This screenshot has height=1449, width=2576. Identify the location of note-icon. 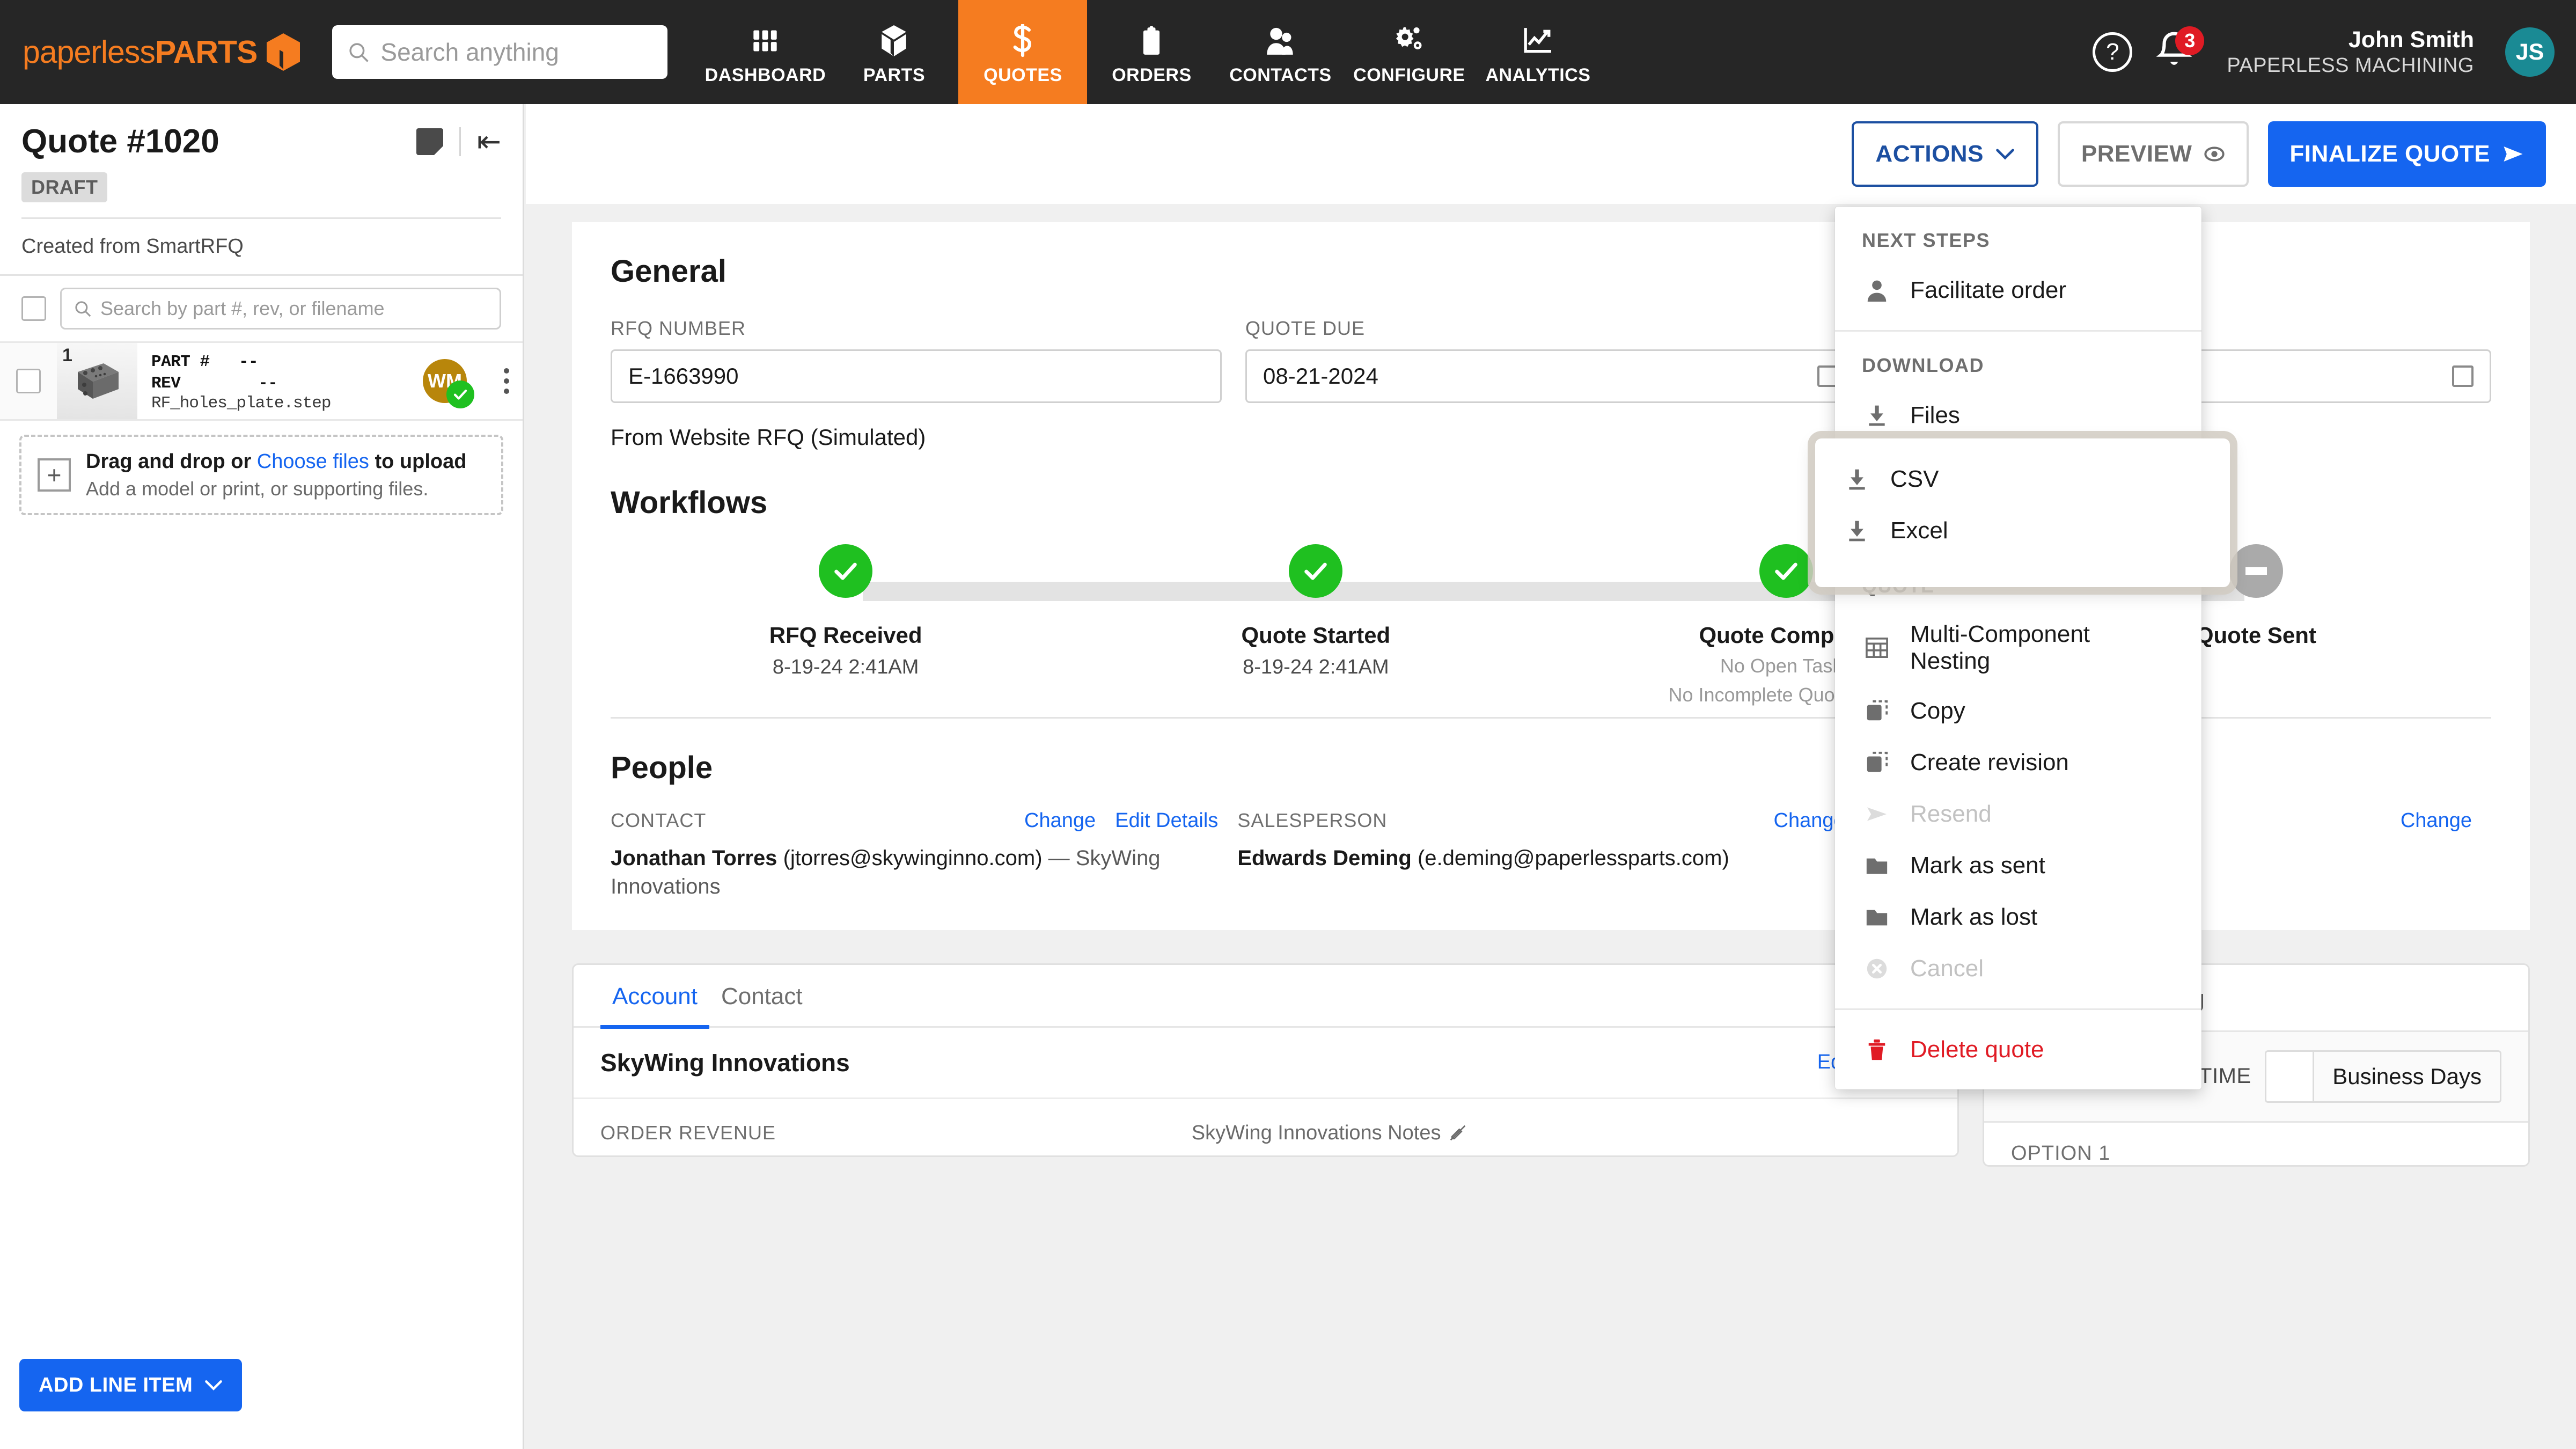
(429, 141).